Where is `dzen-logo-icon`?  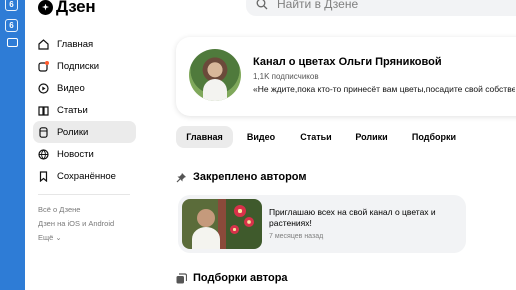 dzen-logo-icon is located at coordinates (45, 7).